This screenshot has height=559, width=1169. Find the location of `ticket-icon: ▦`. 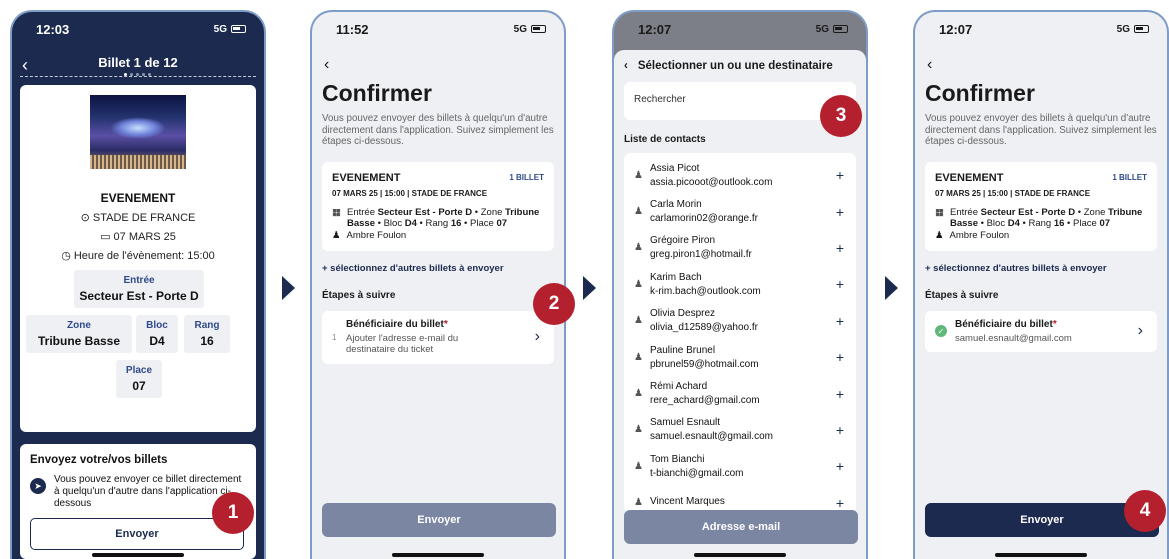

ticket-icon: ▦ is located at coordinates (939, 212).